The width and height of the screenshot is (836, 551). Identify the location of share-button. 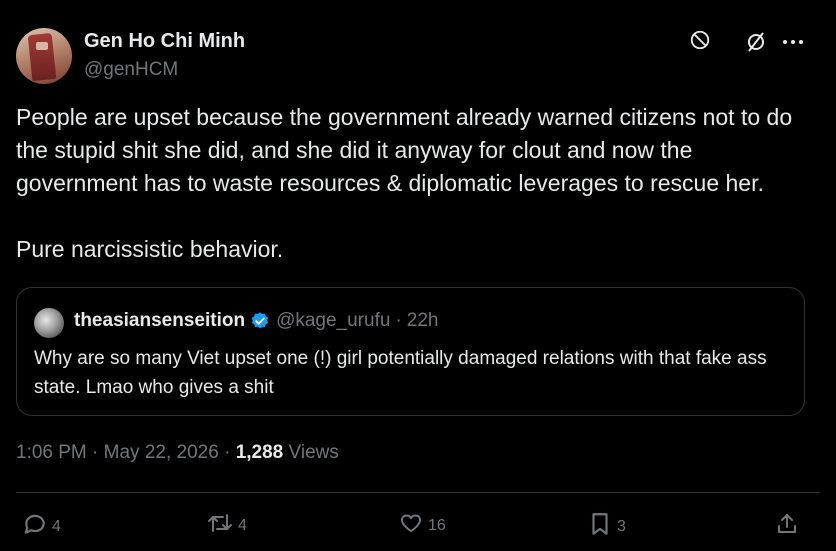
(787, 526).